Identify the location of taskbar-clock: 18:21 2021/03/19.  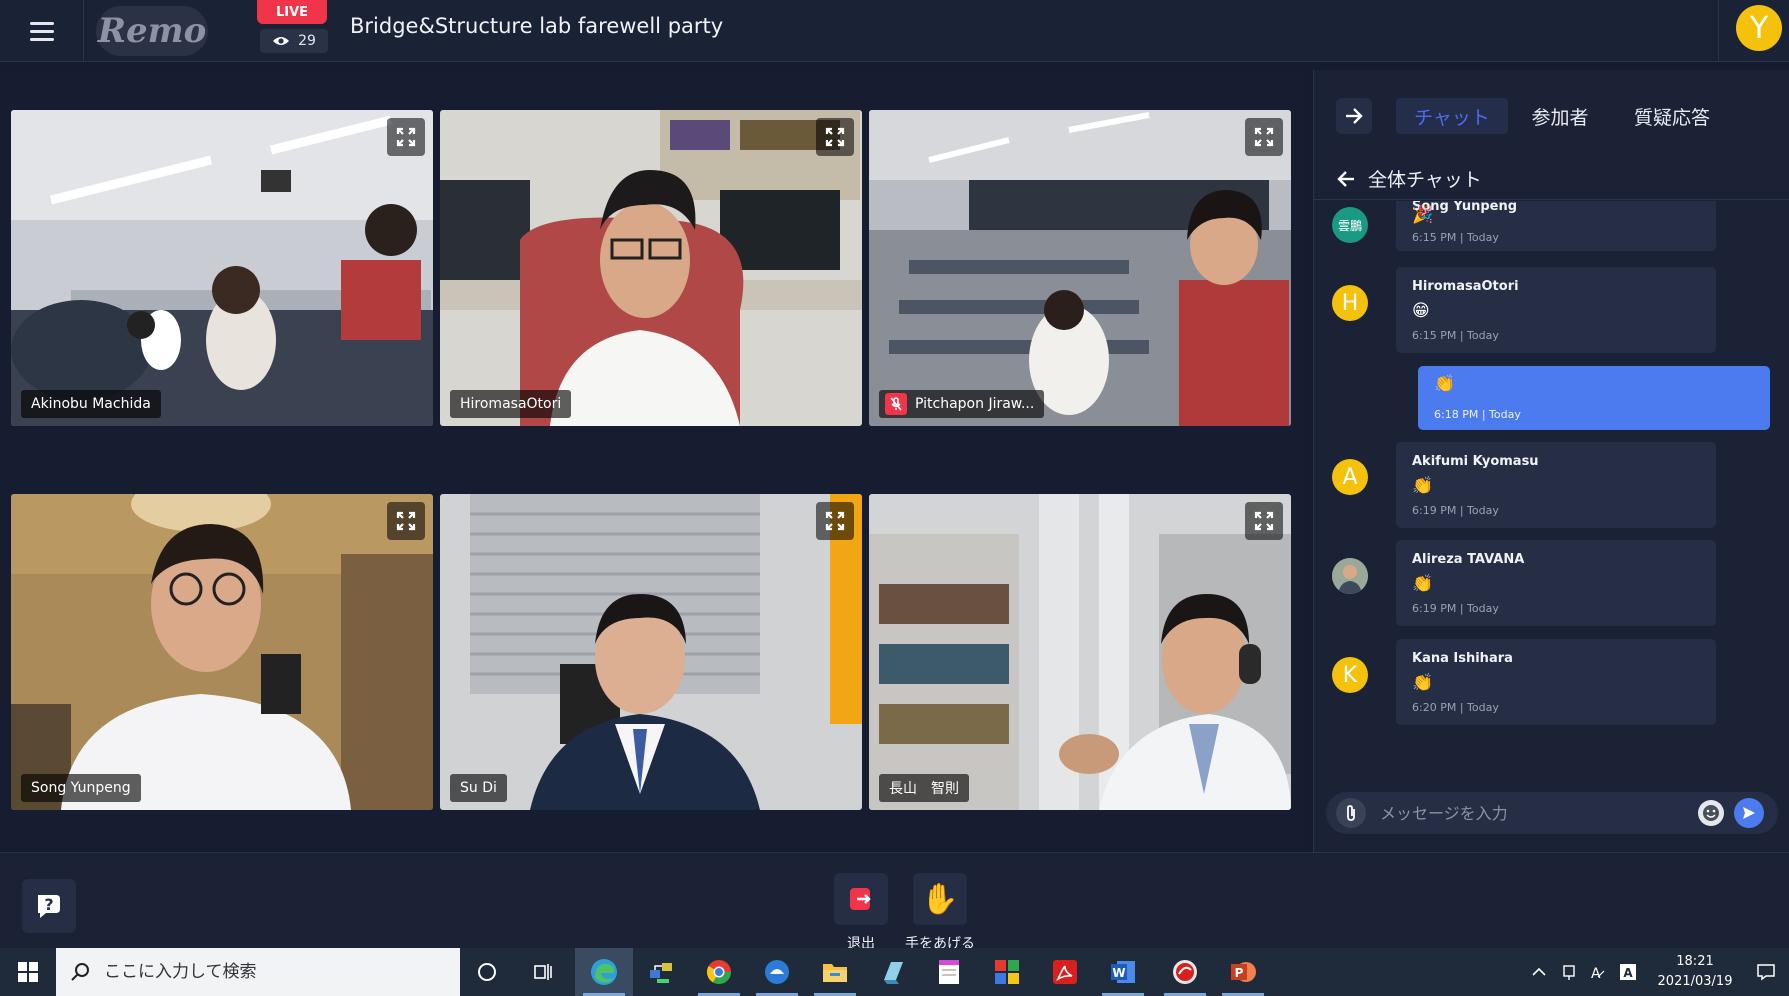
(1695, 972).